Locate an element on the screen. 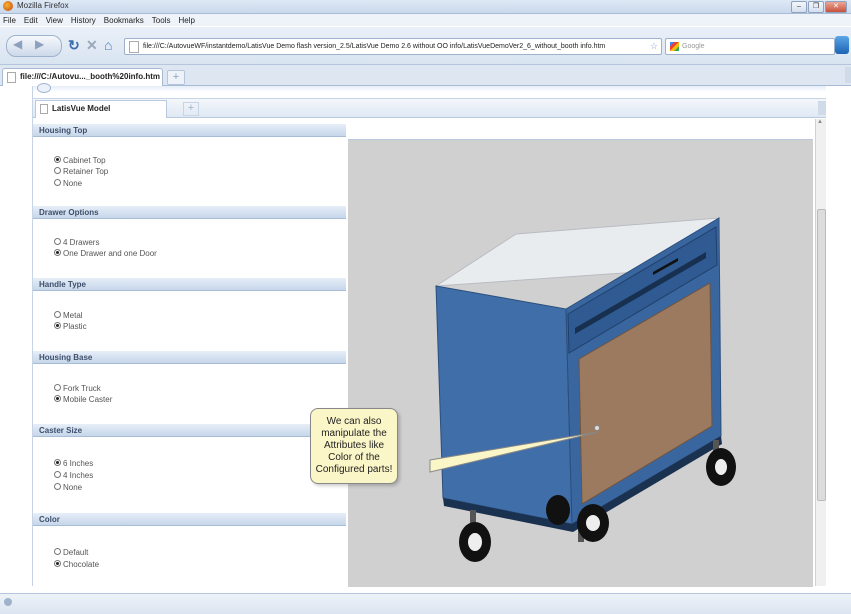 The image size is (851, 614). option-metal: Metal is located at coordinates (68, 315).